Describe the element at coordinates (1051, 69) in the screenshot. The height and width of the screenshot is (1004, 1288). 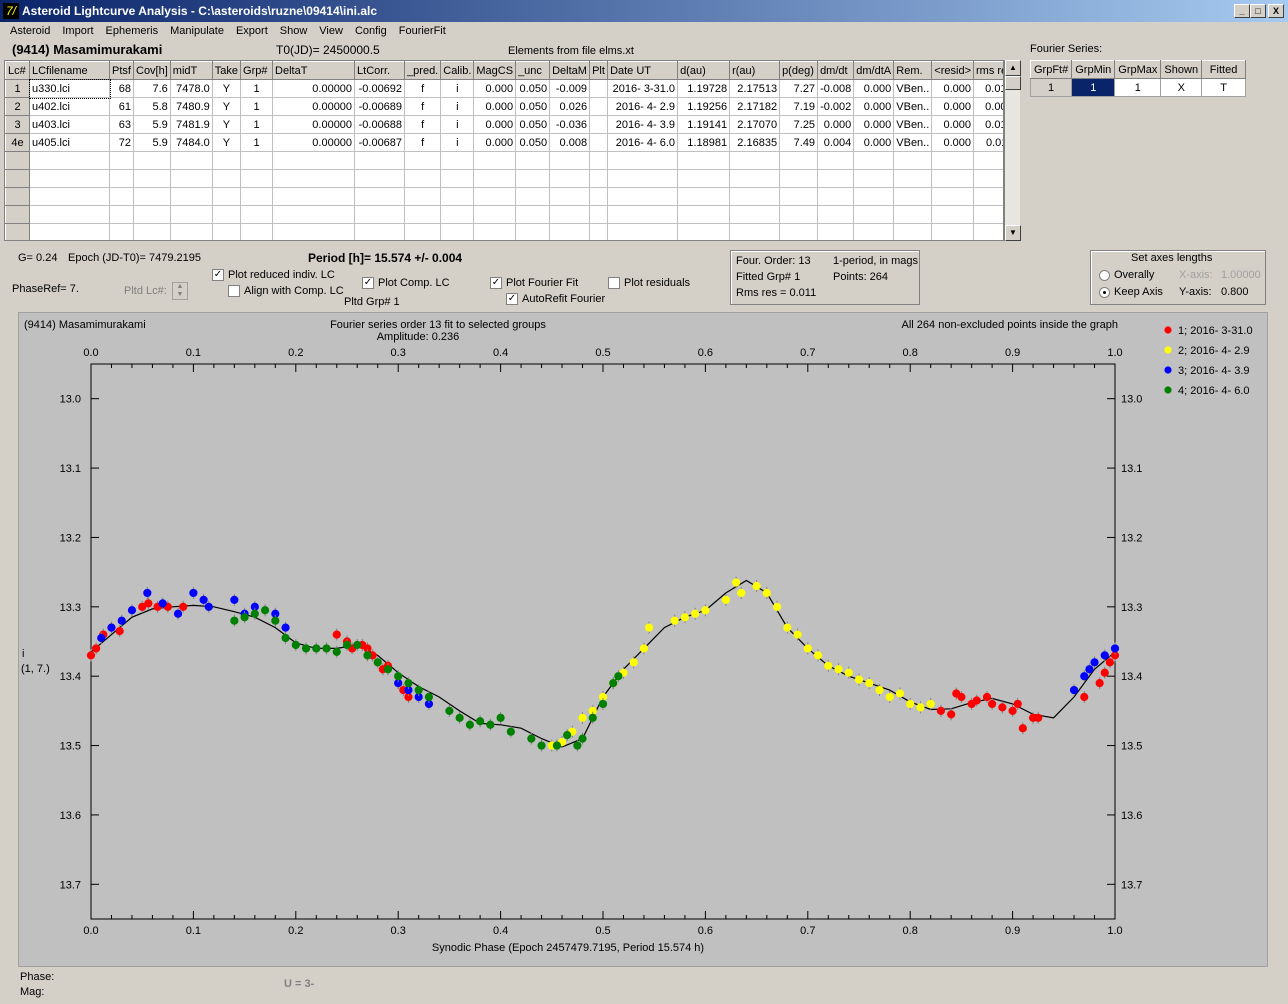
I see `fourier-column-header: GrpFt#` at that location.